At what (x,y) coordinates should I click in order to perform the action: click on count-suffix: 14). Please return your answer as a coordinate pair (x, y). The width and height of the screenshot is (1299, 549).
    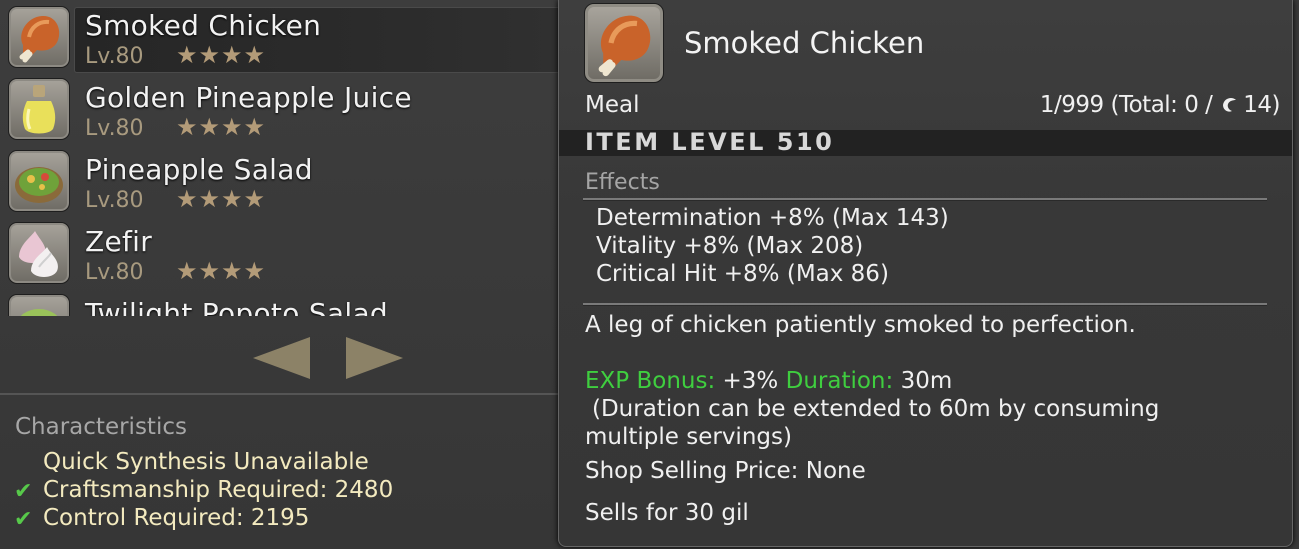
    Looking at the image, I should click on (1261, 105).